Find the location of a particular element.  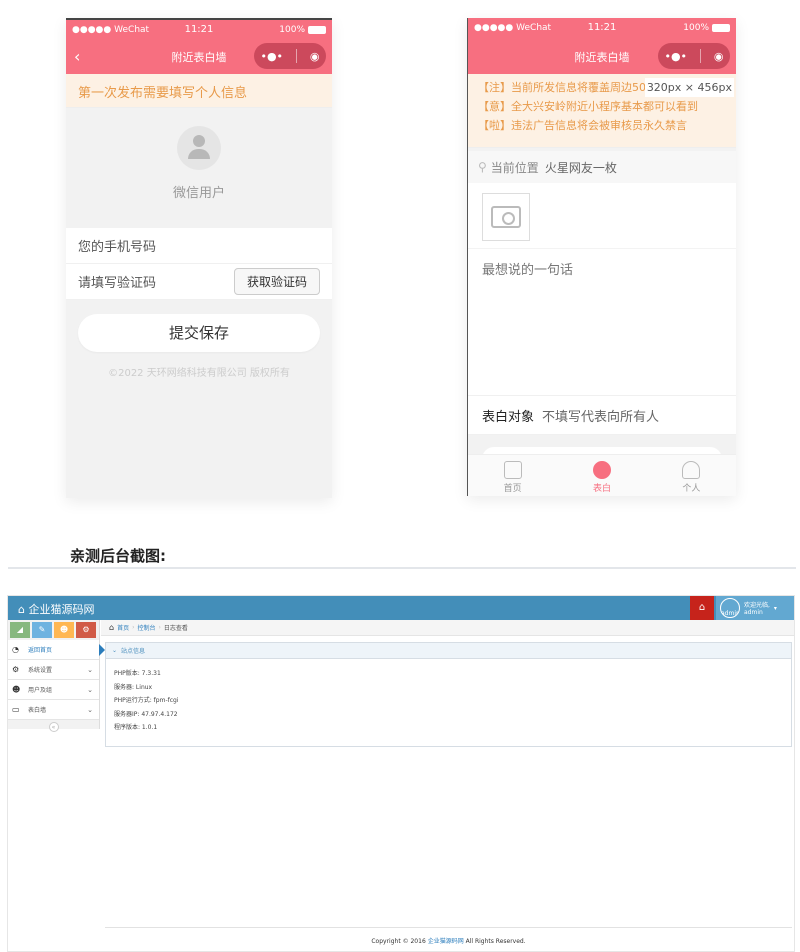

tab-bar: 首页 表白 个人 is located at coordinates (602, 475).